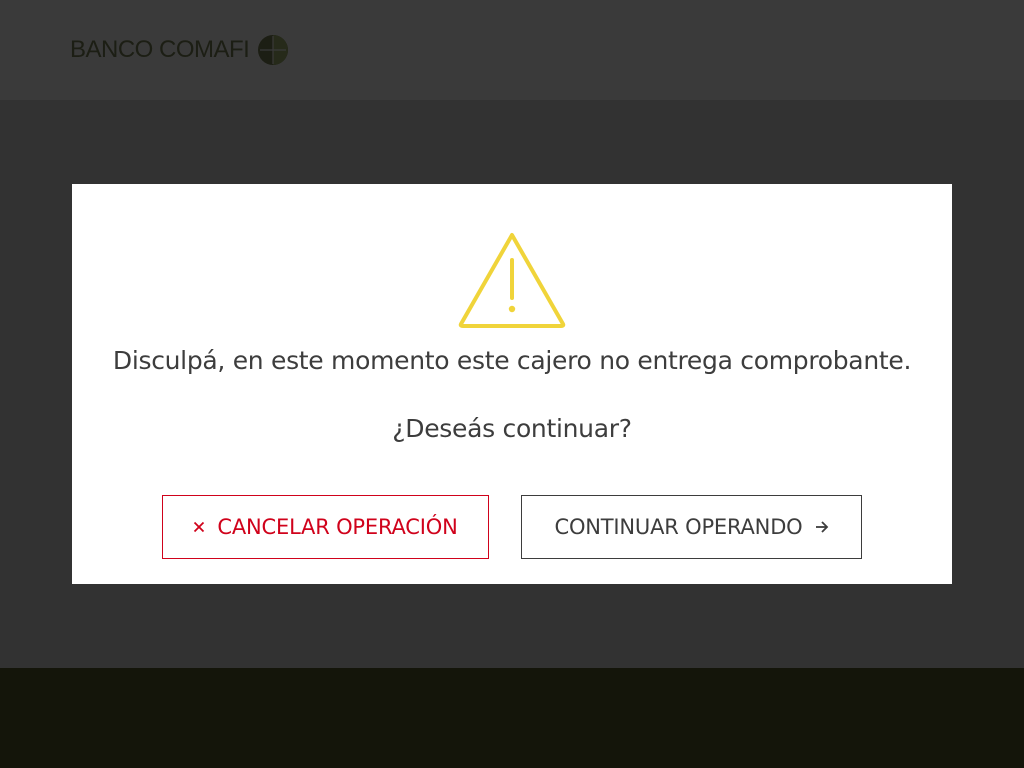 The height and width of the screenshot is (768, 1024). I want to click on cancel-button-label: CANCELAR OPERACIÓN, so click(337, 527).